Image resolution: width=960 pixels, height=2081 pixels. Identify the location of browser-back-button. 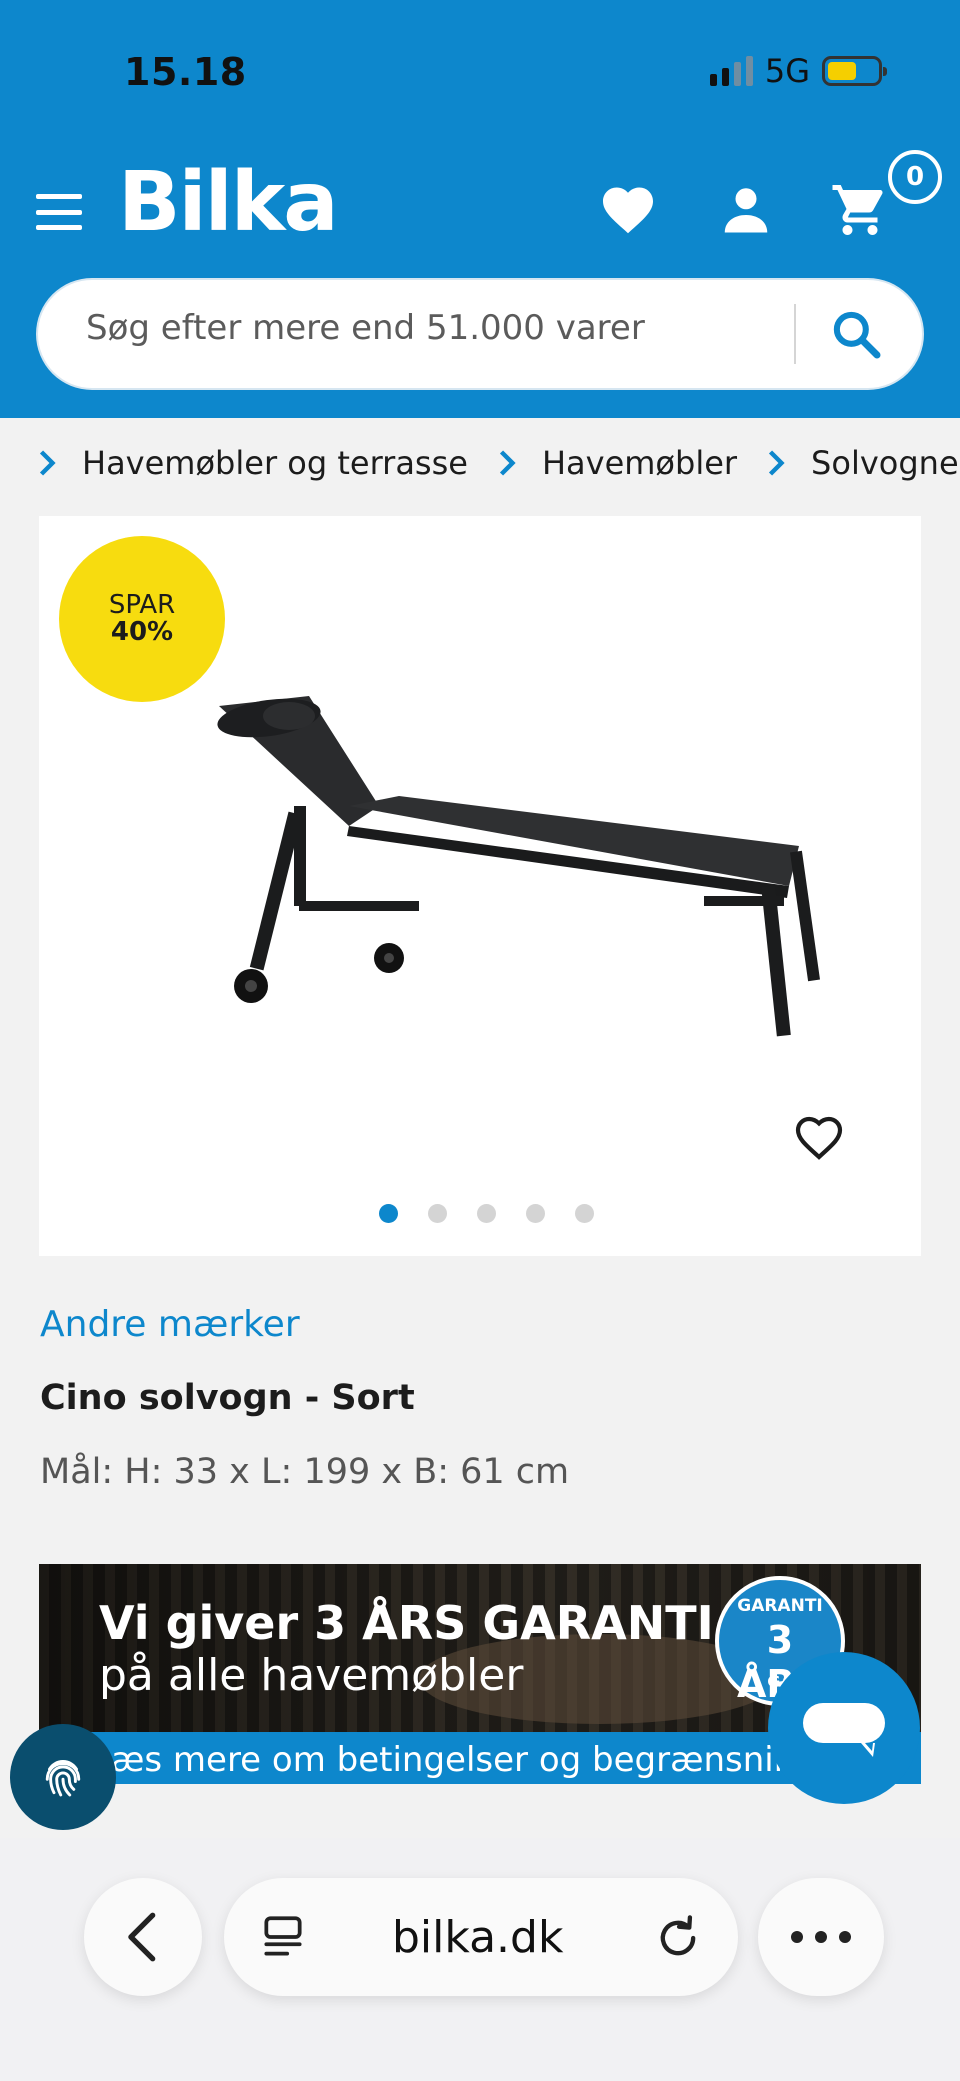
(143, 1937).